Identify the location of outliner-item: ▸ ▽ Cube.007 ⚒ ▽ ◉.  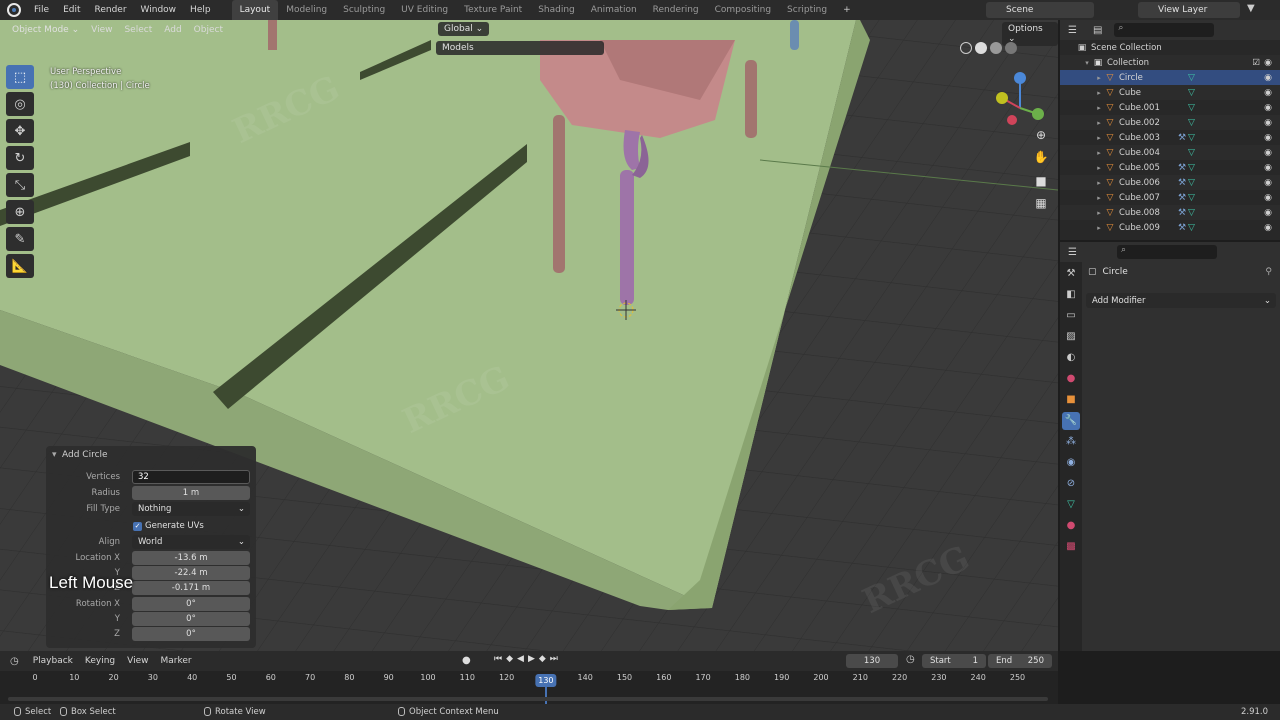
(1170, 197).